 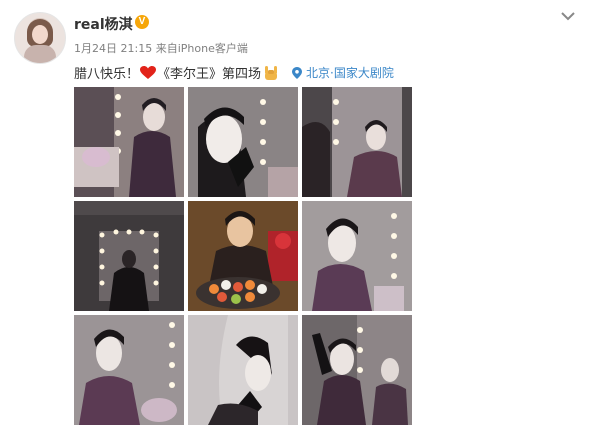 What do you see at coordinates (213, 48) in the screenshot?
I see `post-source: iPhone客户端` at bounding box center [213, 48].